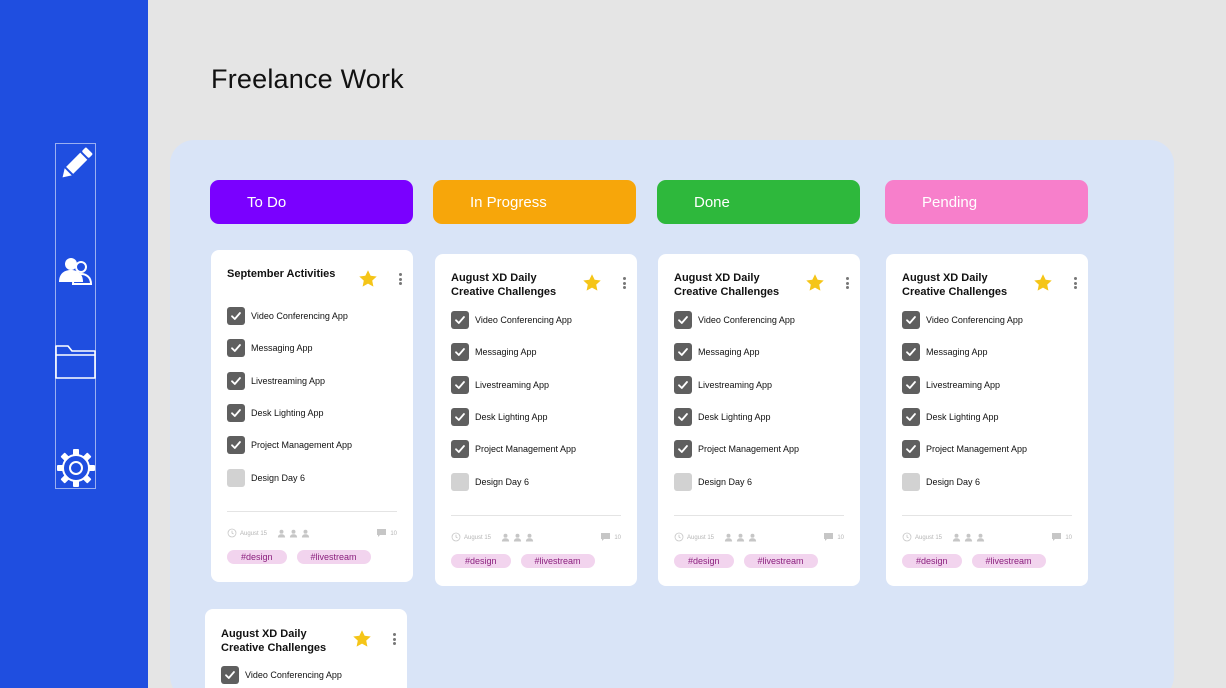 The image size is (1226, 688). I want to click on gear-icon, so click(76, 468).